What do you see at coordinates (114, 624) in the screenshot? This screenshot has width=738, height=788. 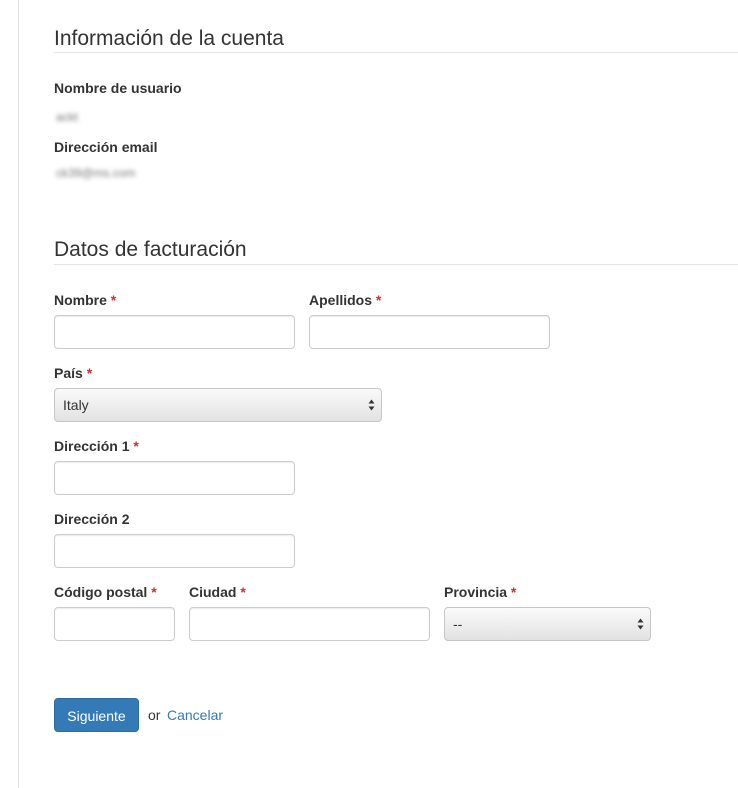 I see `postal-code-input` at bounding box center [114, 624].